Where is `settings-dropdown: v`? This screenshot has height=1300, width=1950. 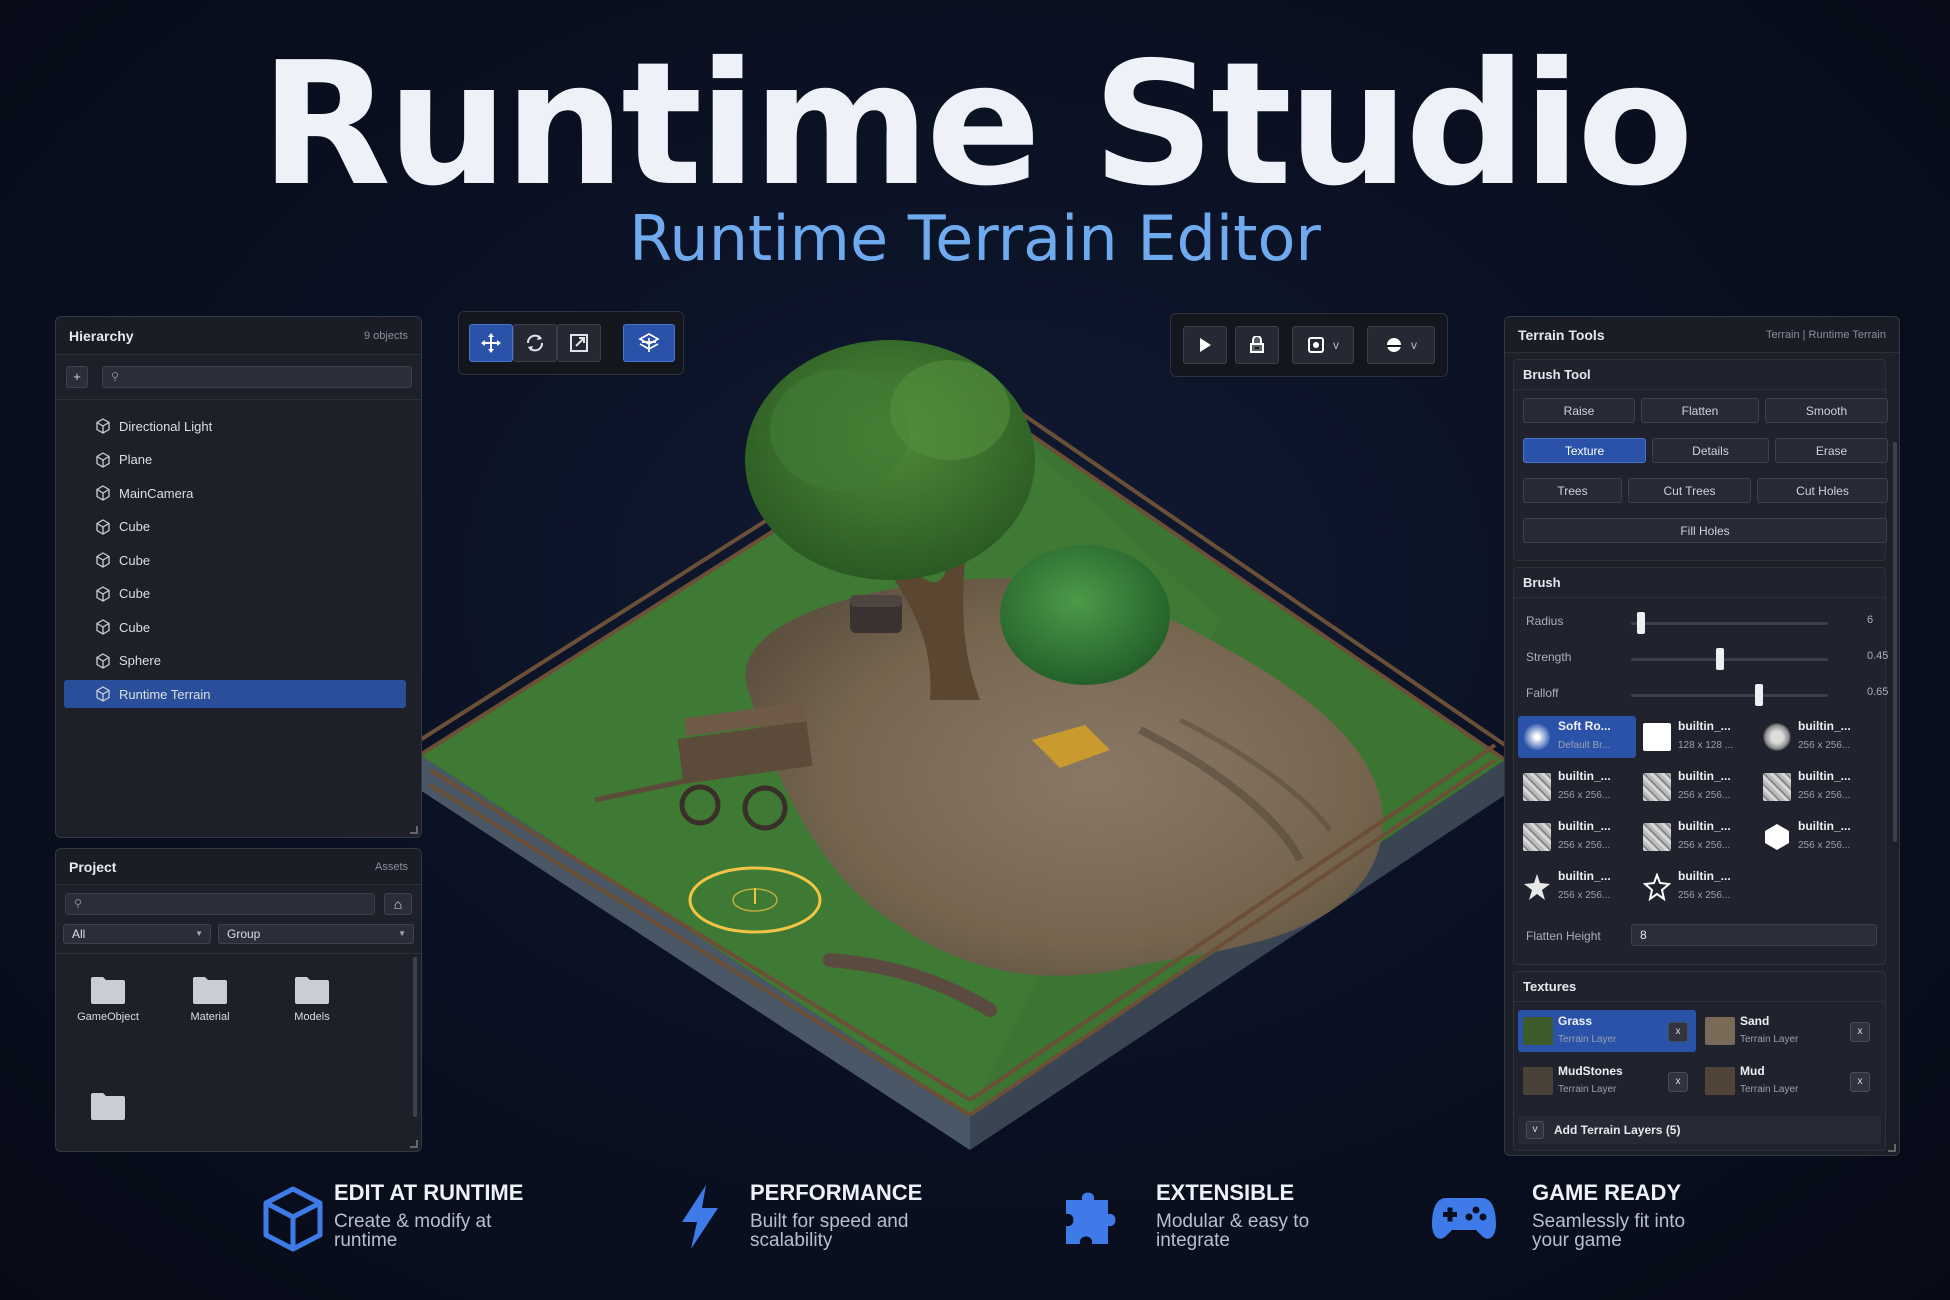 settings-dropdown: v is located at coordinates (1323, 345).